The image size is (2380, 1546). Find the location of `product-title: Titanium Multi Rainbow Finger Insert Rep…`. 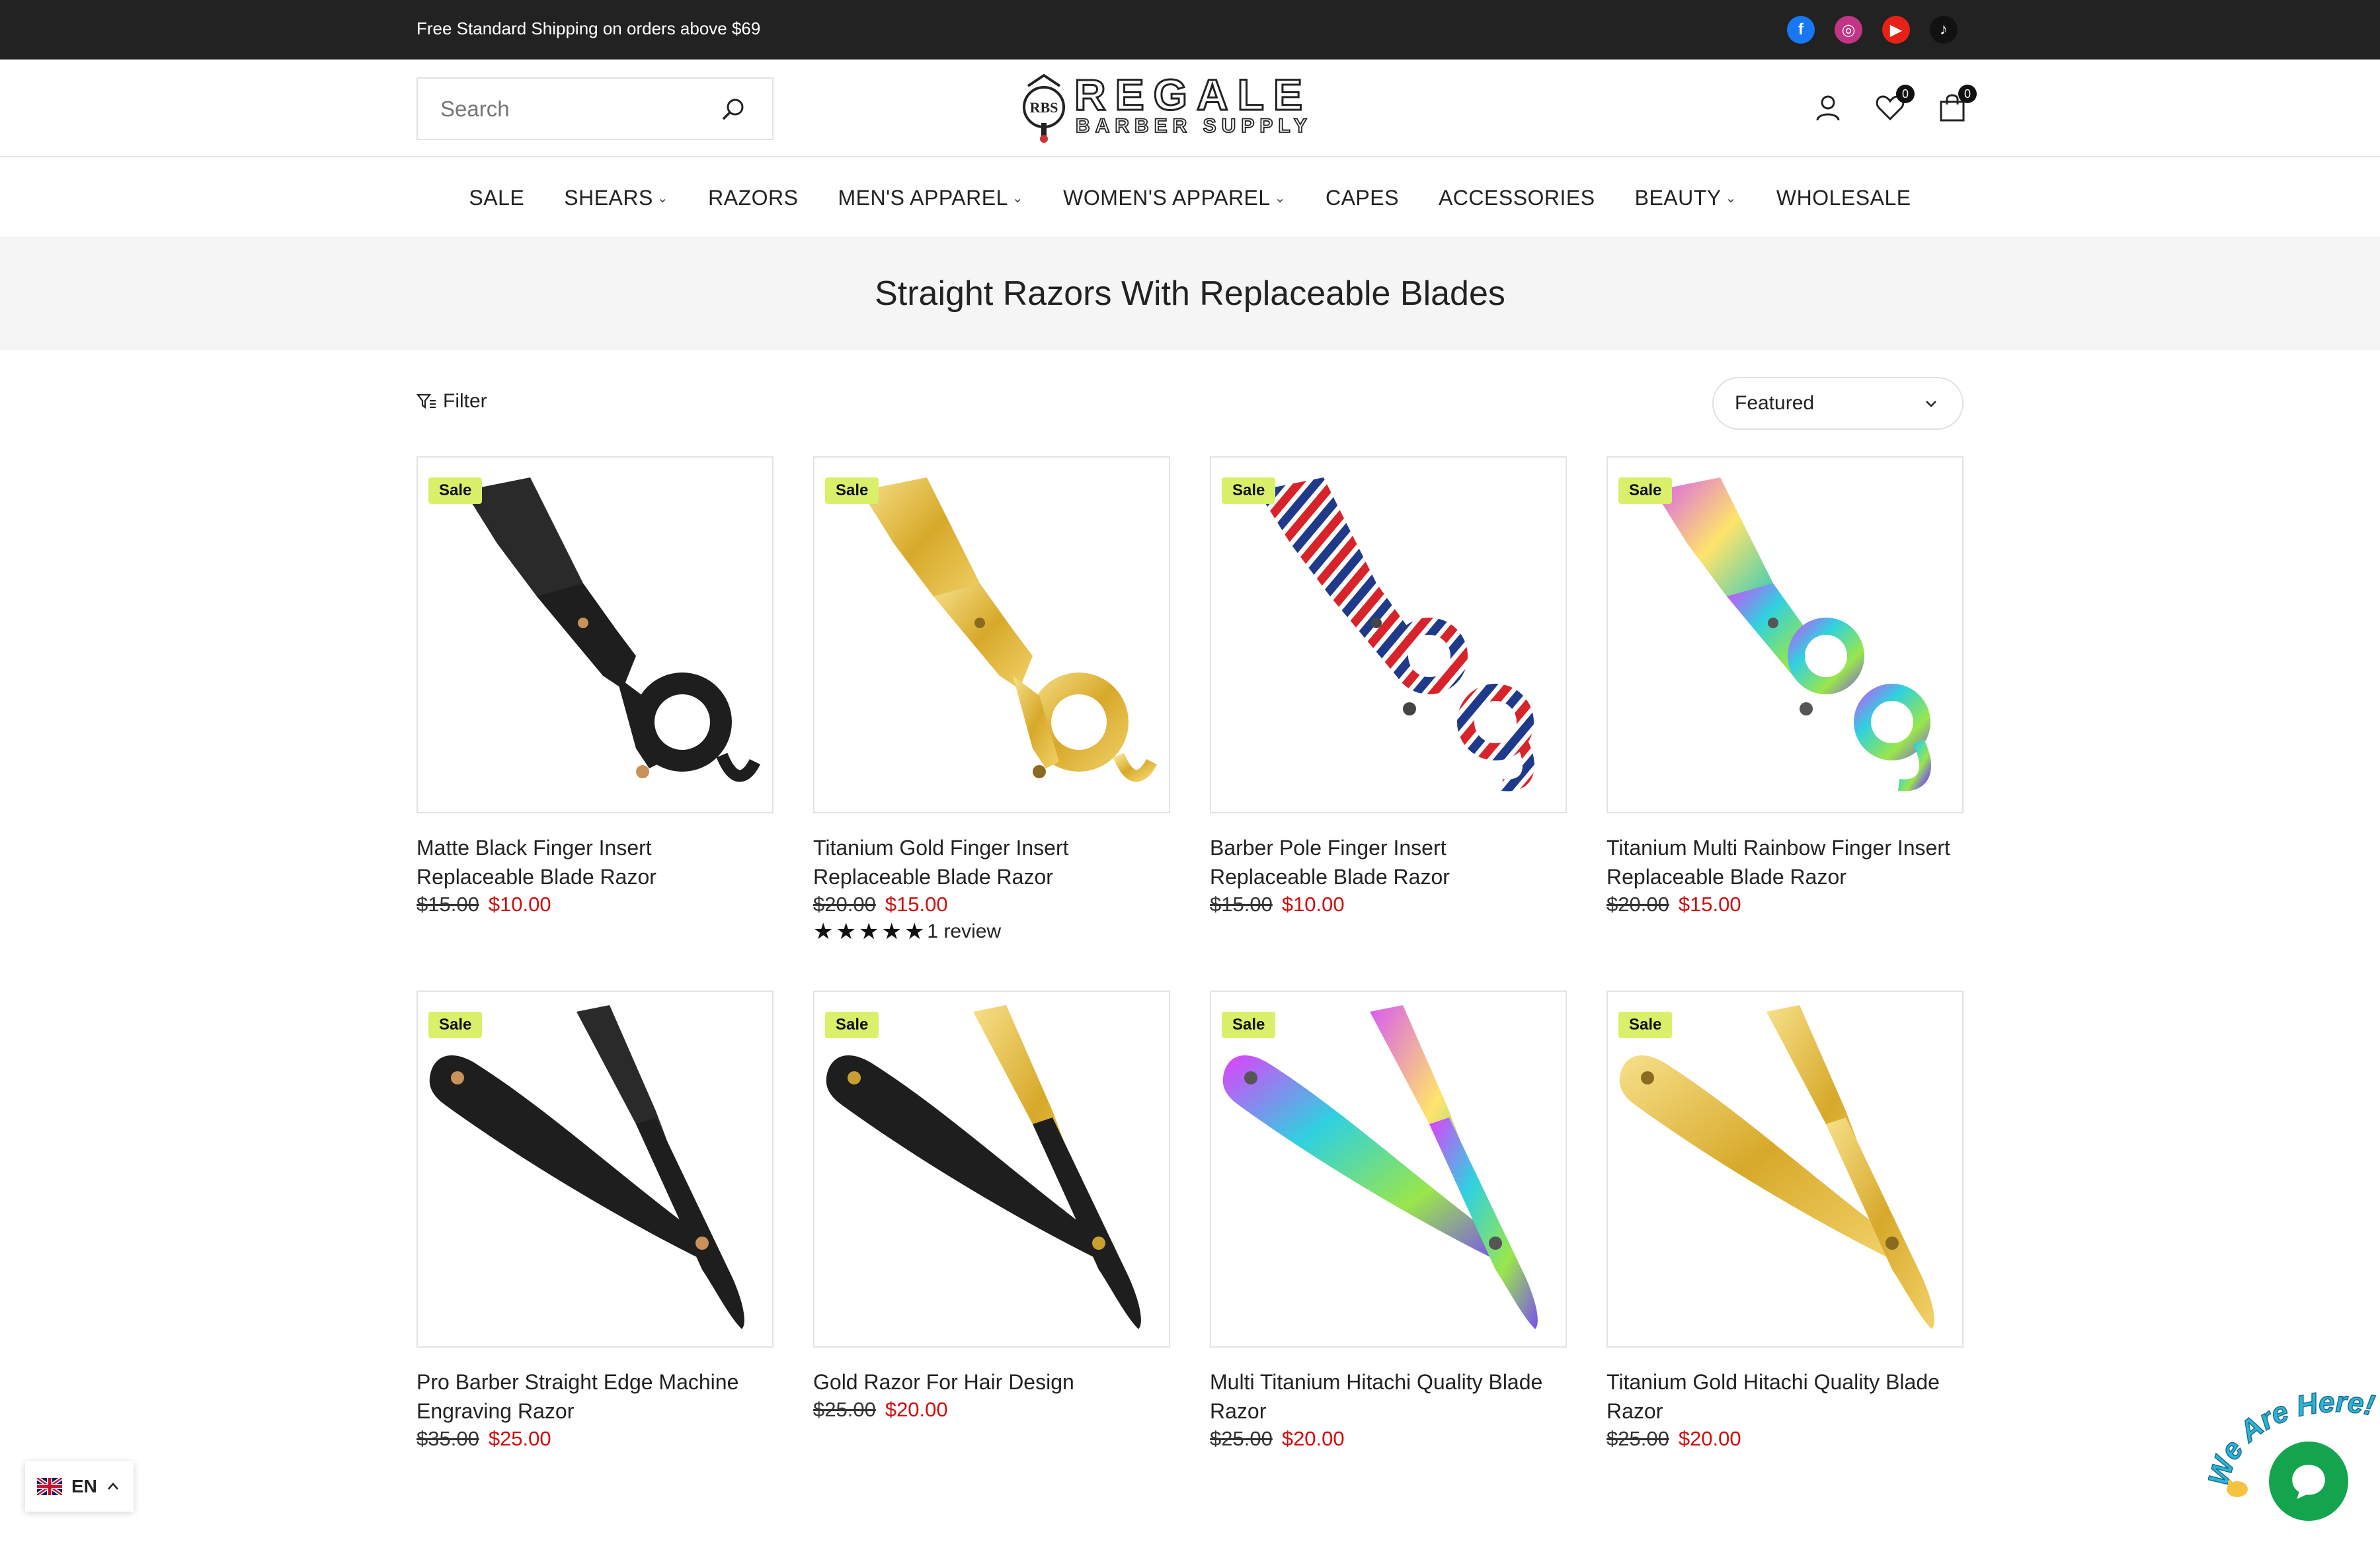

product-title: Titanium Multi Rainbow Finger Insert Rep… is located at coordinates (1785, 862).